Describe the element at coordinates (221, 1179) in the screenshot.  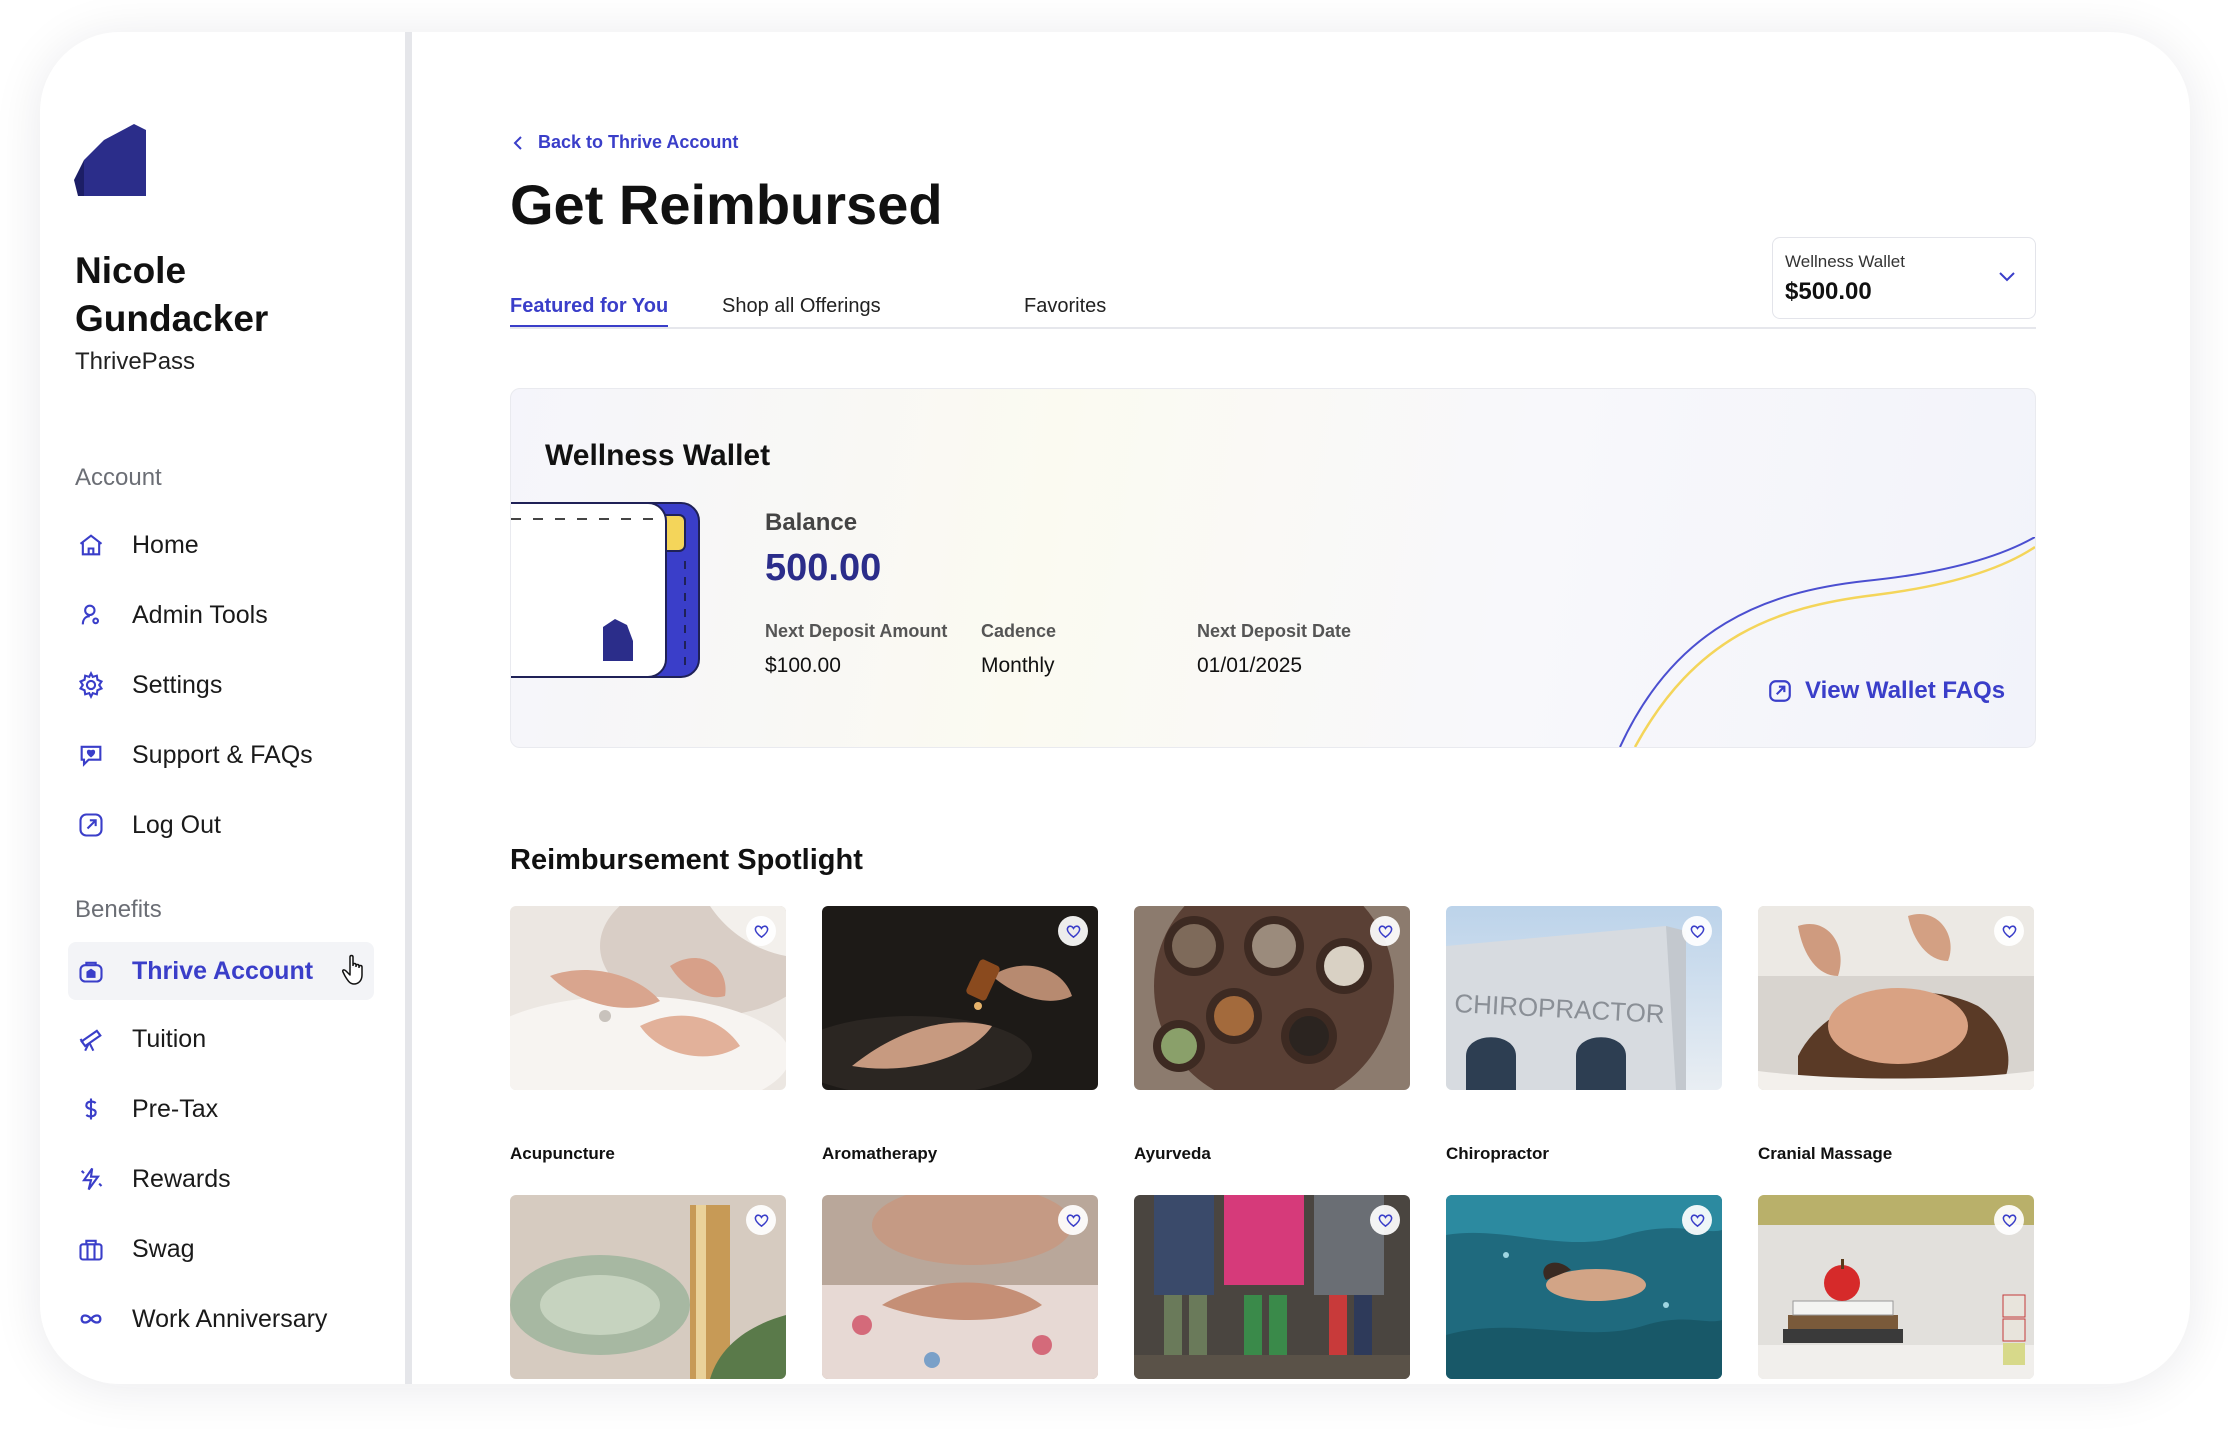
I see `sidebar-item-rewards: Rewards` at that location.